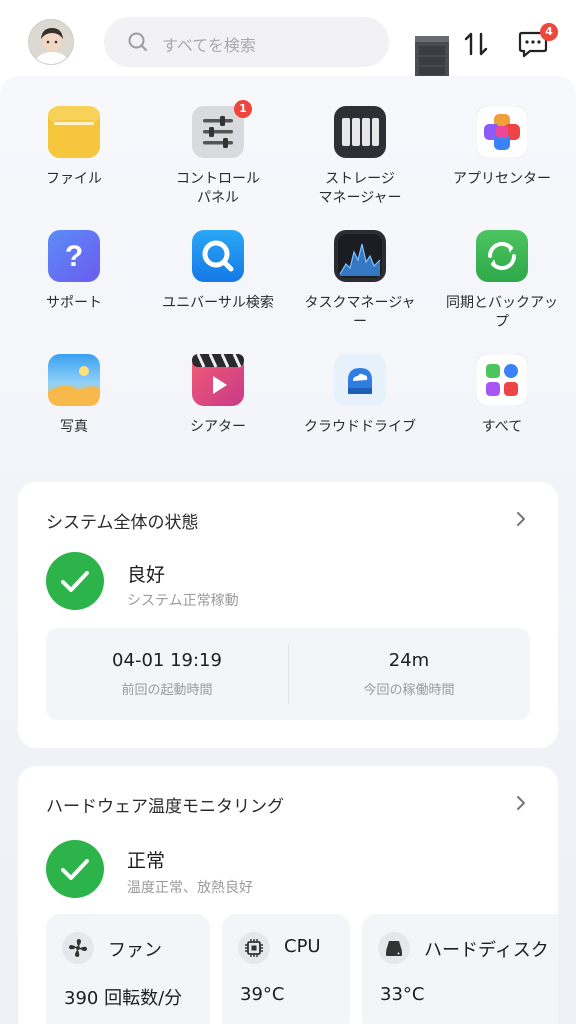 This screenshot has width=576, height=1024. I want to click on app-label: アプリセンター, so click(502, 179).